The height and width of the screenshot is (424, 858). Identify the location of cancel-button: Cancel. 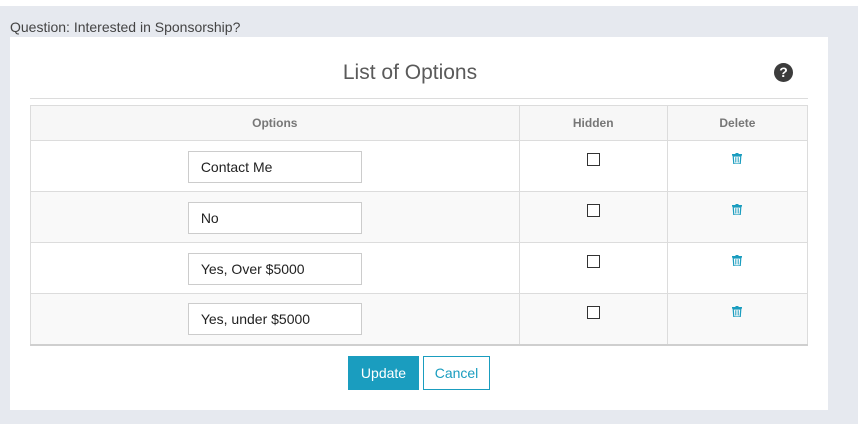
(456, 373).